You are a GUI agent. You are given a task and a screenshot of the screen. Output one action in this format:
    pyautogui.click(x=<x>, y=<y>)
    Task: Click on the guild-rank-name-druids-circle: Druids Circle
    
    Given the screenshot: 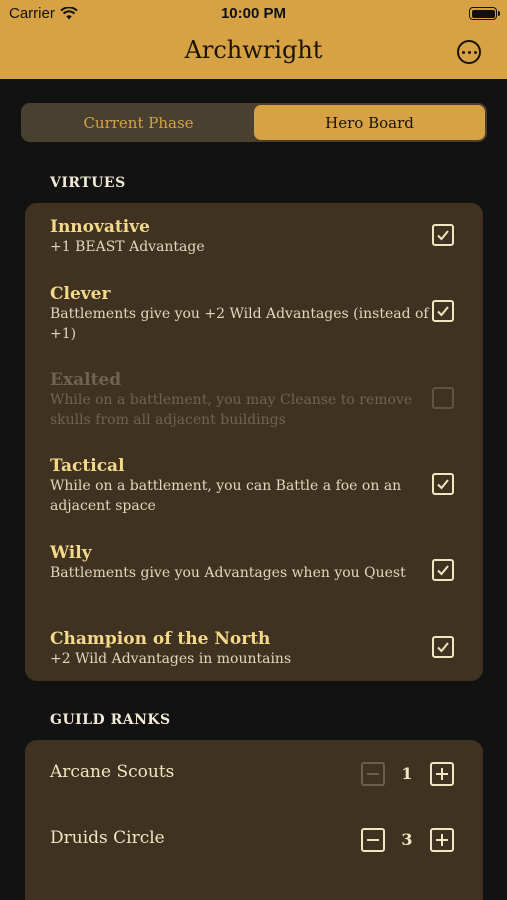 What is the action you would take?
    pyautogui.click(x=107, y=838)
    